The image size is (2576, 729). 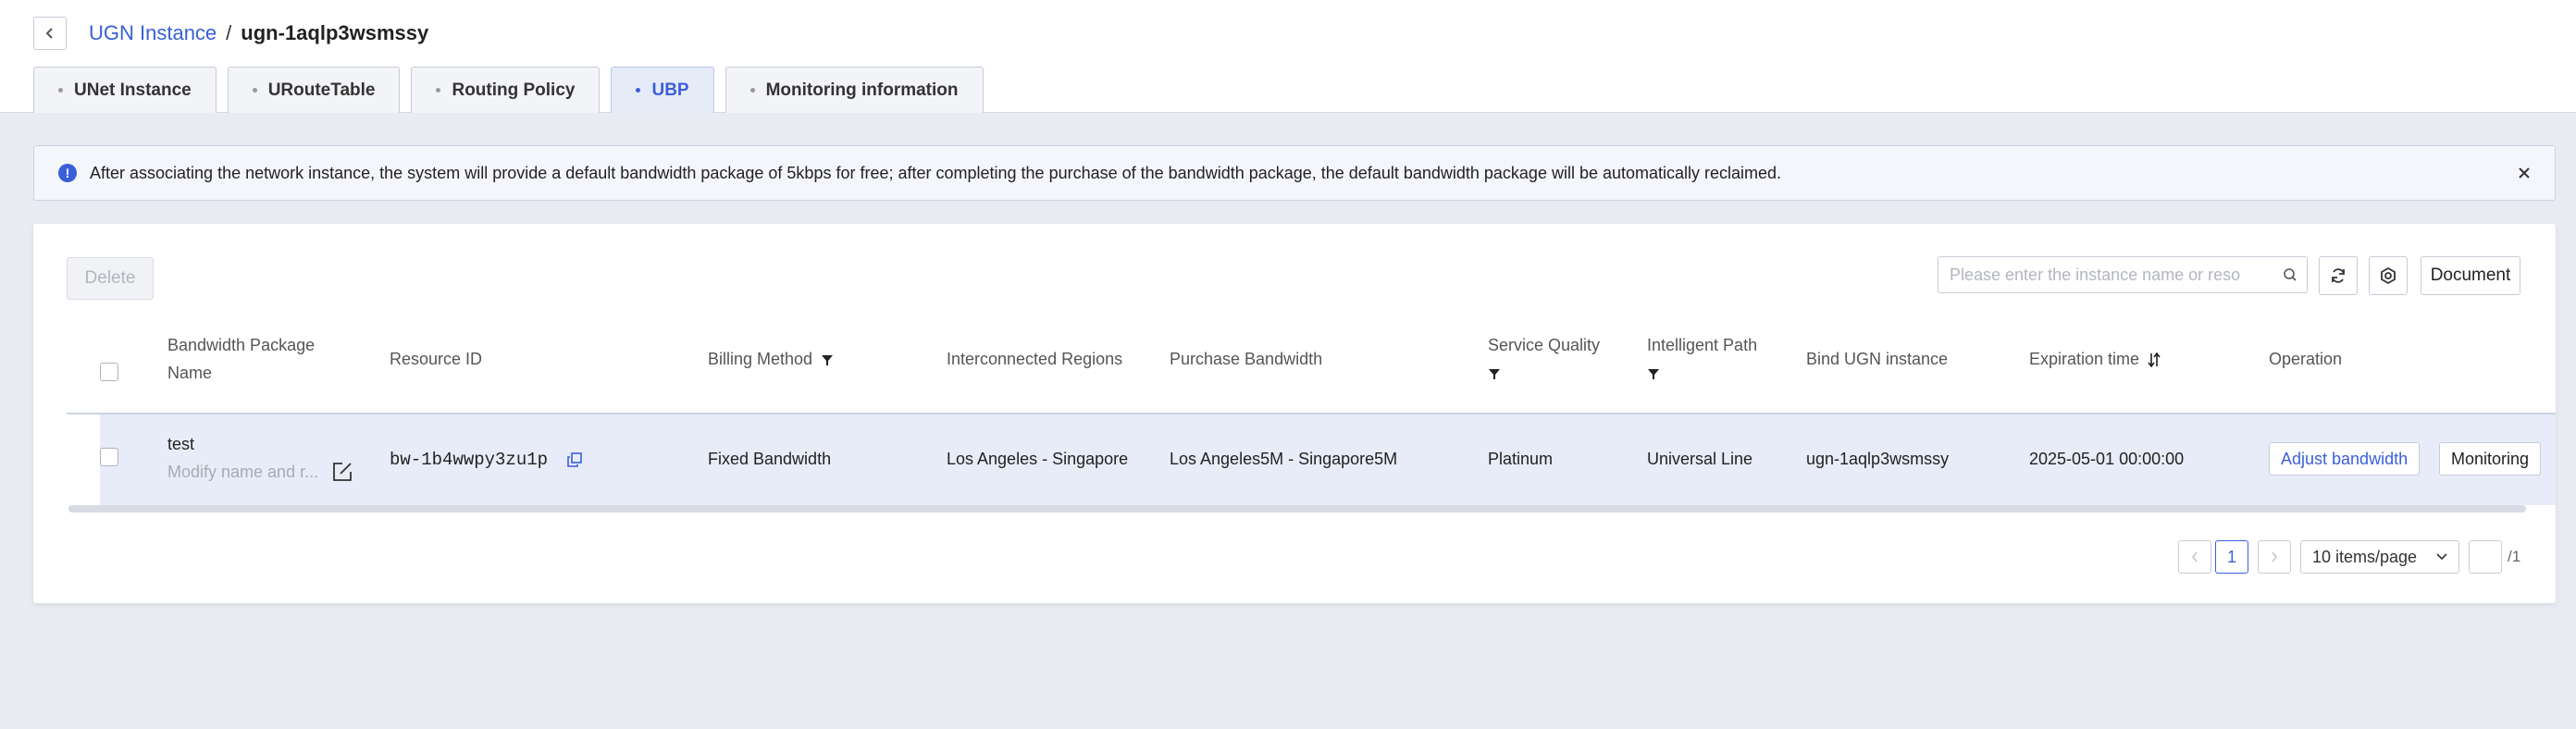 What do you see at coordinates (110, 278) in the screenshot?
I see `delete-button: Delete` at bounding box center [110, 278].